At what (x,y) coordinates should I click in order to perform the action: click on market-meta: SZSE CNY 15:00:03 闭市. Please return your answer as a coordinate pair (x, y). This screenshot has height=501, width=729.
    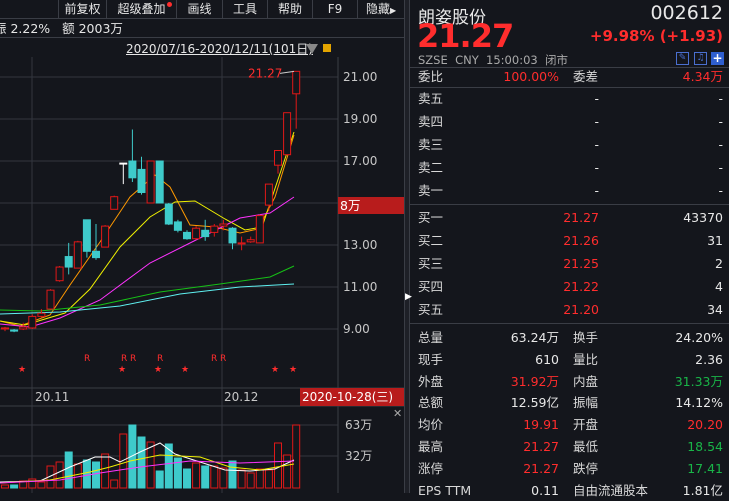
    Looking at the image, I should click on (493, 60).